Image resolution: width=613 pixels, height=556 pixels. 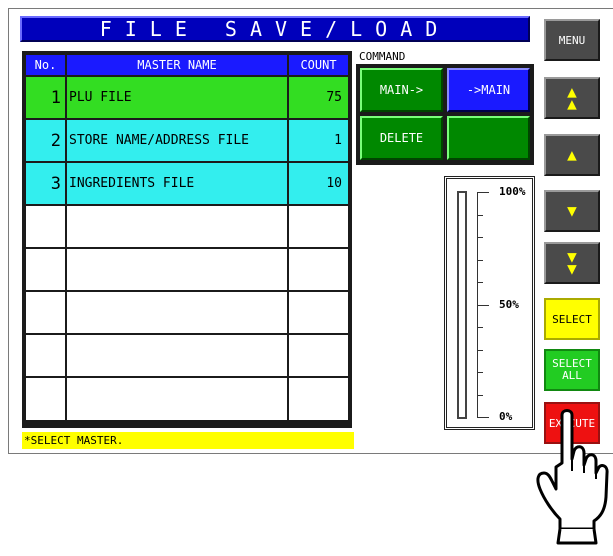 I want to click on table-row: 1 PLU FILE 75, so click(x=187, y=97).